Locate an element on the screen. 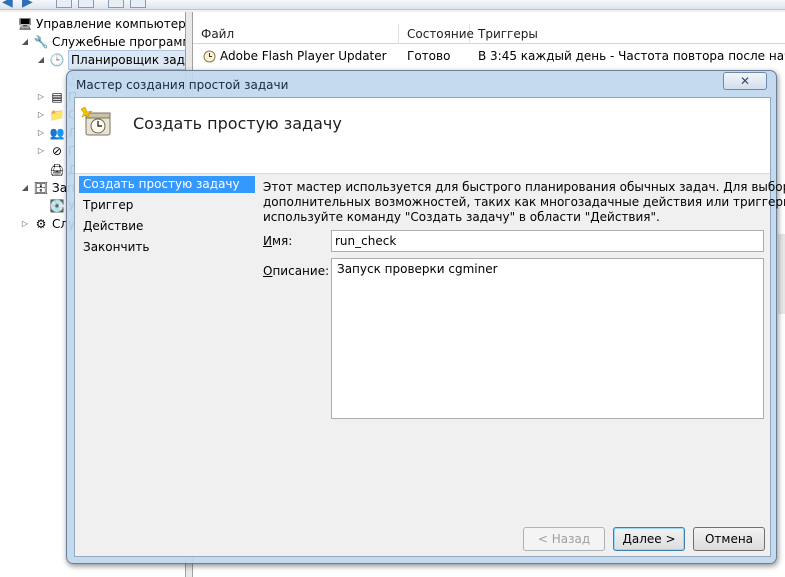  close-button: ✕ is located at coordinates (745, 81).